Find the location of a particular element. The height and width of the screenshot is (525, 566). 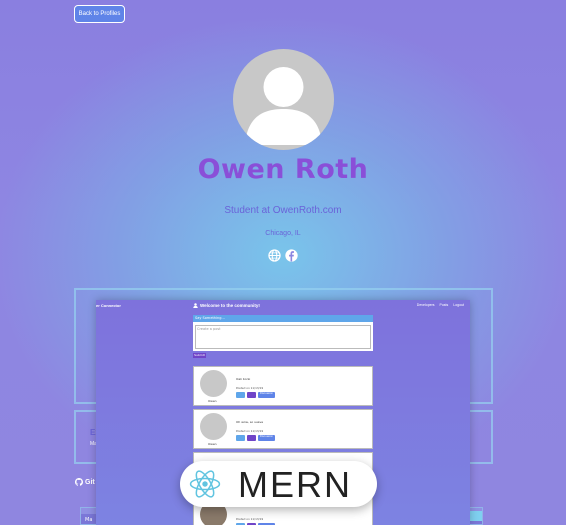

preview-nav-link: Posts is located at coordinates (444, 305).